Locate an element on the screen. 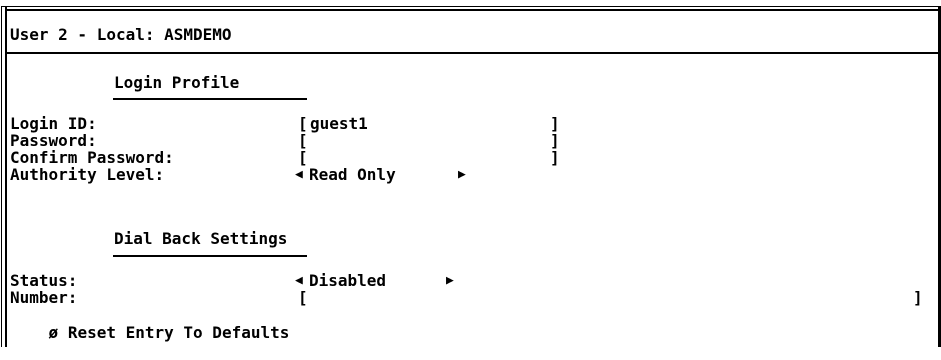 The image size is (941, 360). reset-entry-option: ø Reset Entry To Defaults is located at coordinates (150, 324).